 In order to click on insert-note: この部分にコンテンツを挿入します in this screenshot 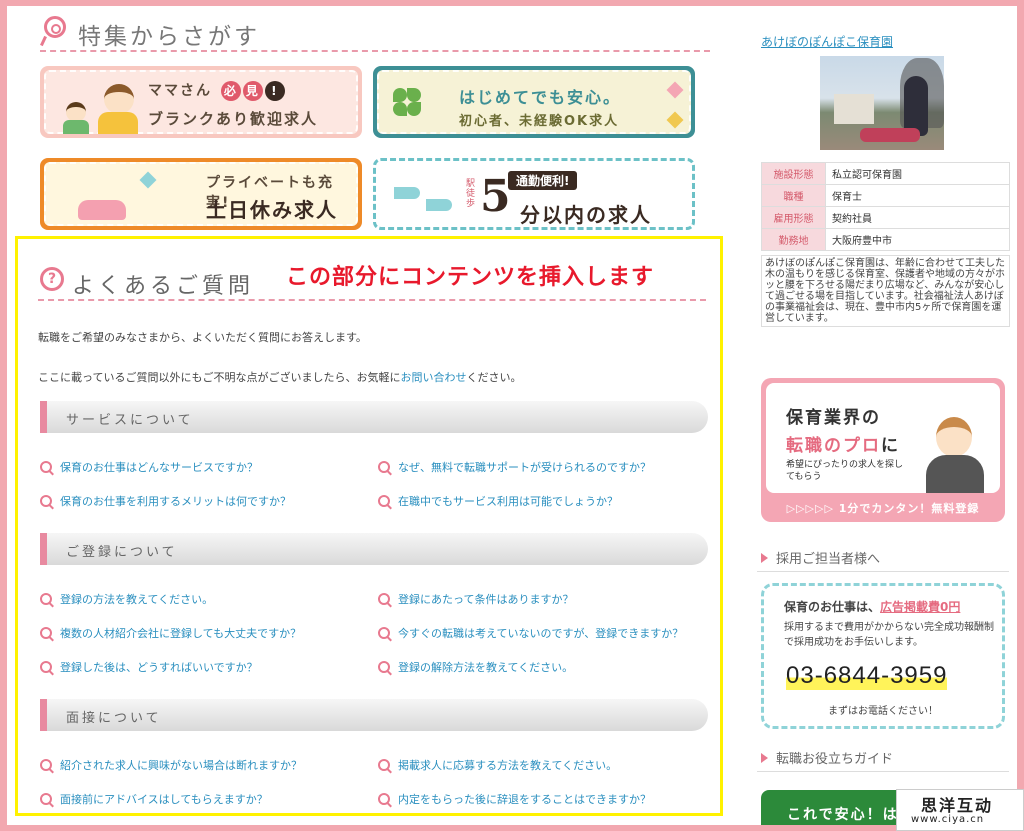, I will do `click(470, 277)`.